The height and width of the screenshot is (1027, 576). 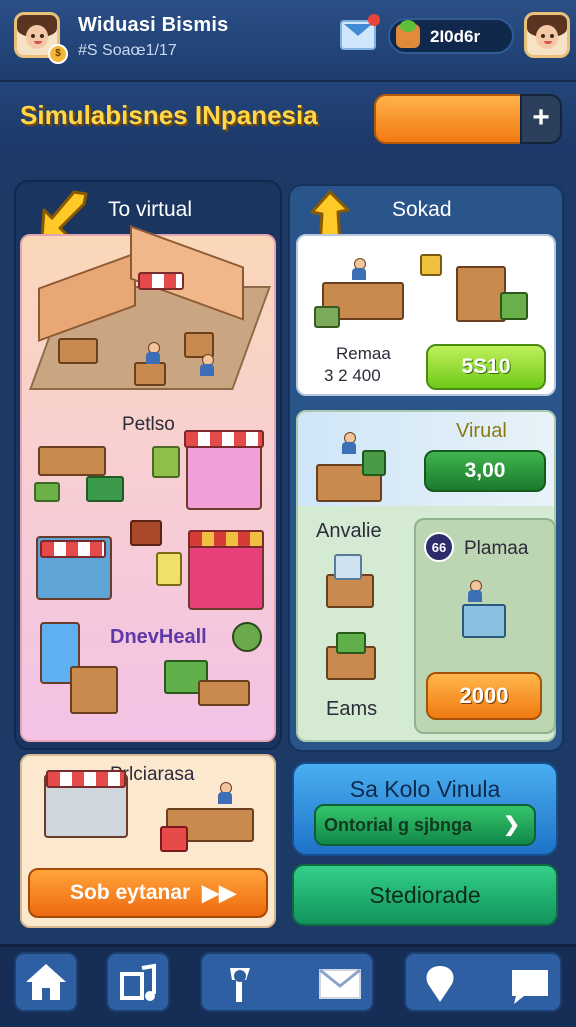 I want to click on location-icon, so click(x=440, y=984).